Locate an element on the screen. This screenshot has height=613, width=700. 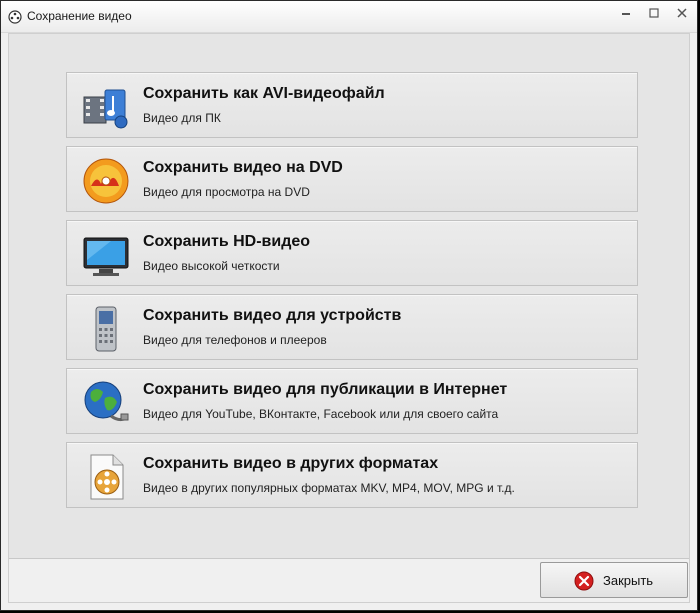
maximize-icon is located at coordinates (654, 13).